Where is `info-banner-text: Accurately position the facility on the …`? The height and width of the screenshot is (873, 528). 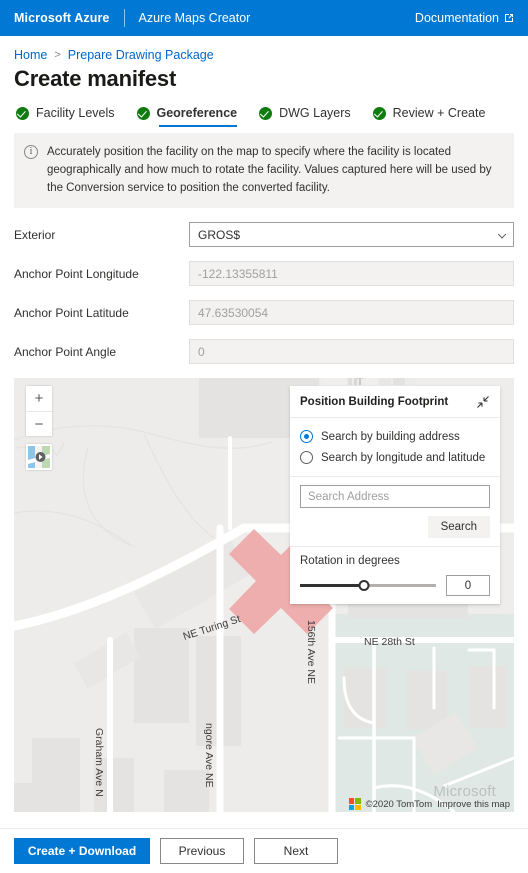 info-banner-text: Accurately position the facility on the … is located at coordinates (269, 170).